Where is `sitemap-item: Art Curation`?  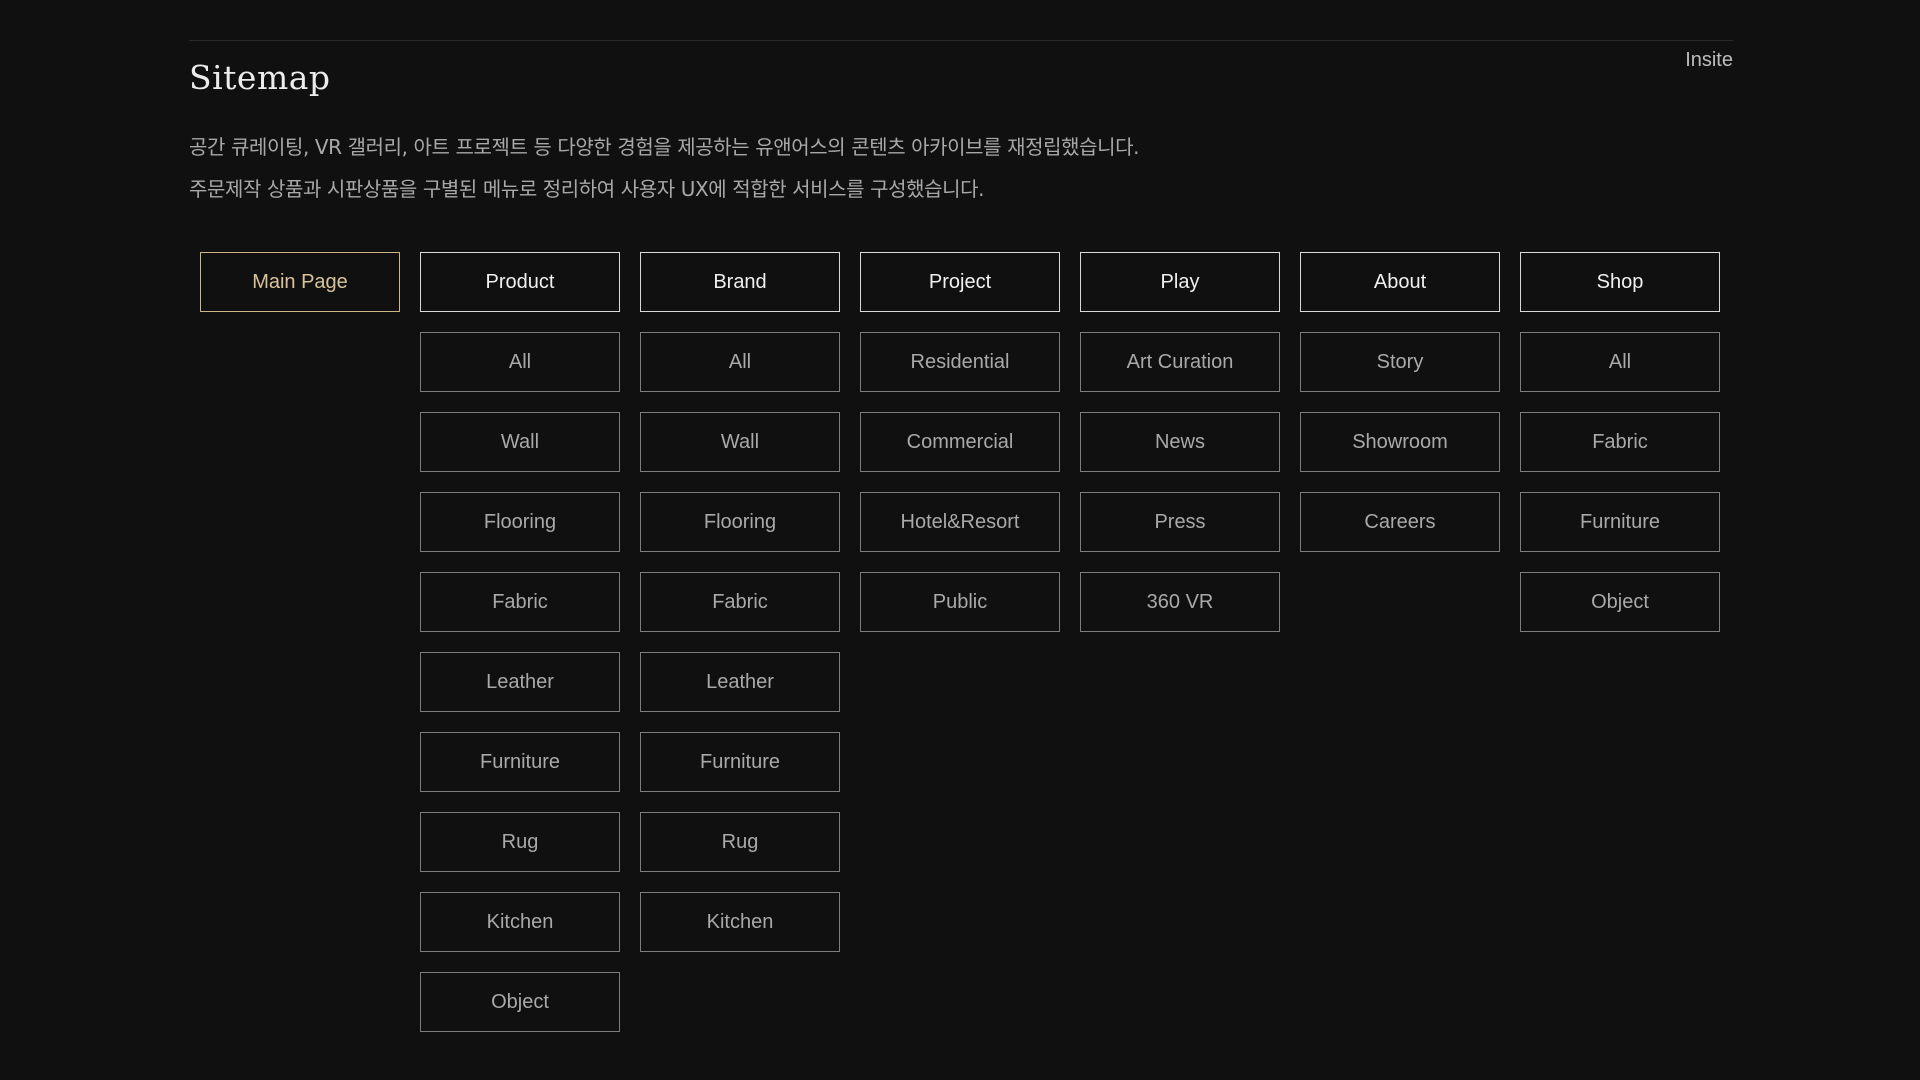 sitemap-item: Art Curation is located at coordinates (1180, 362).